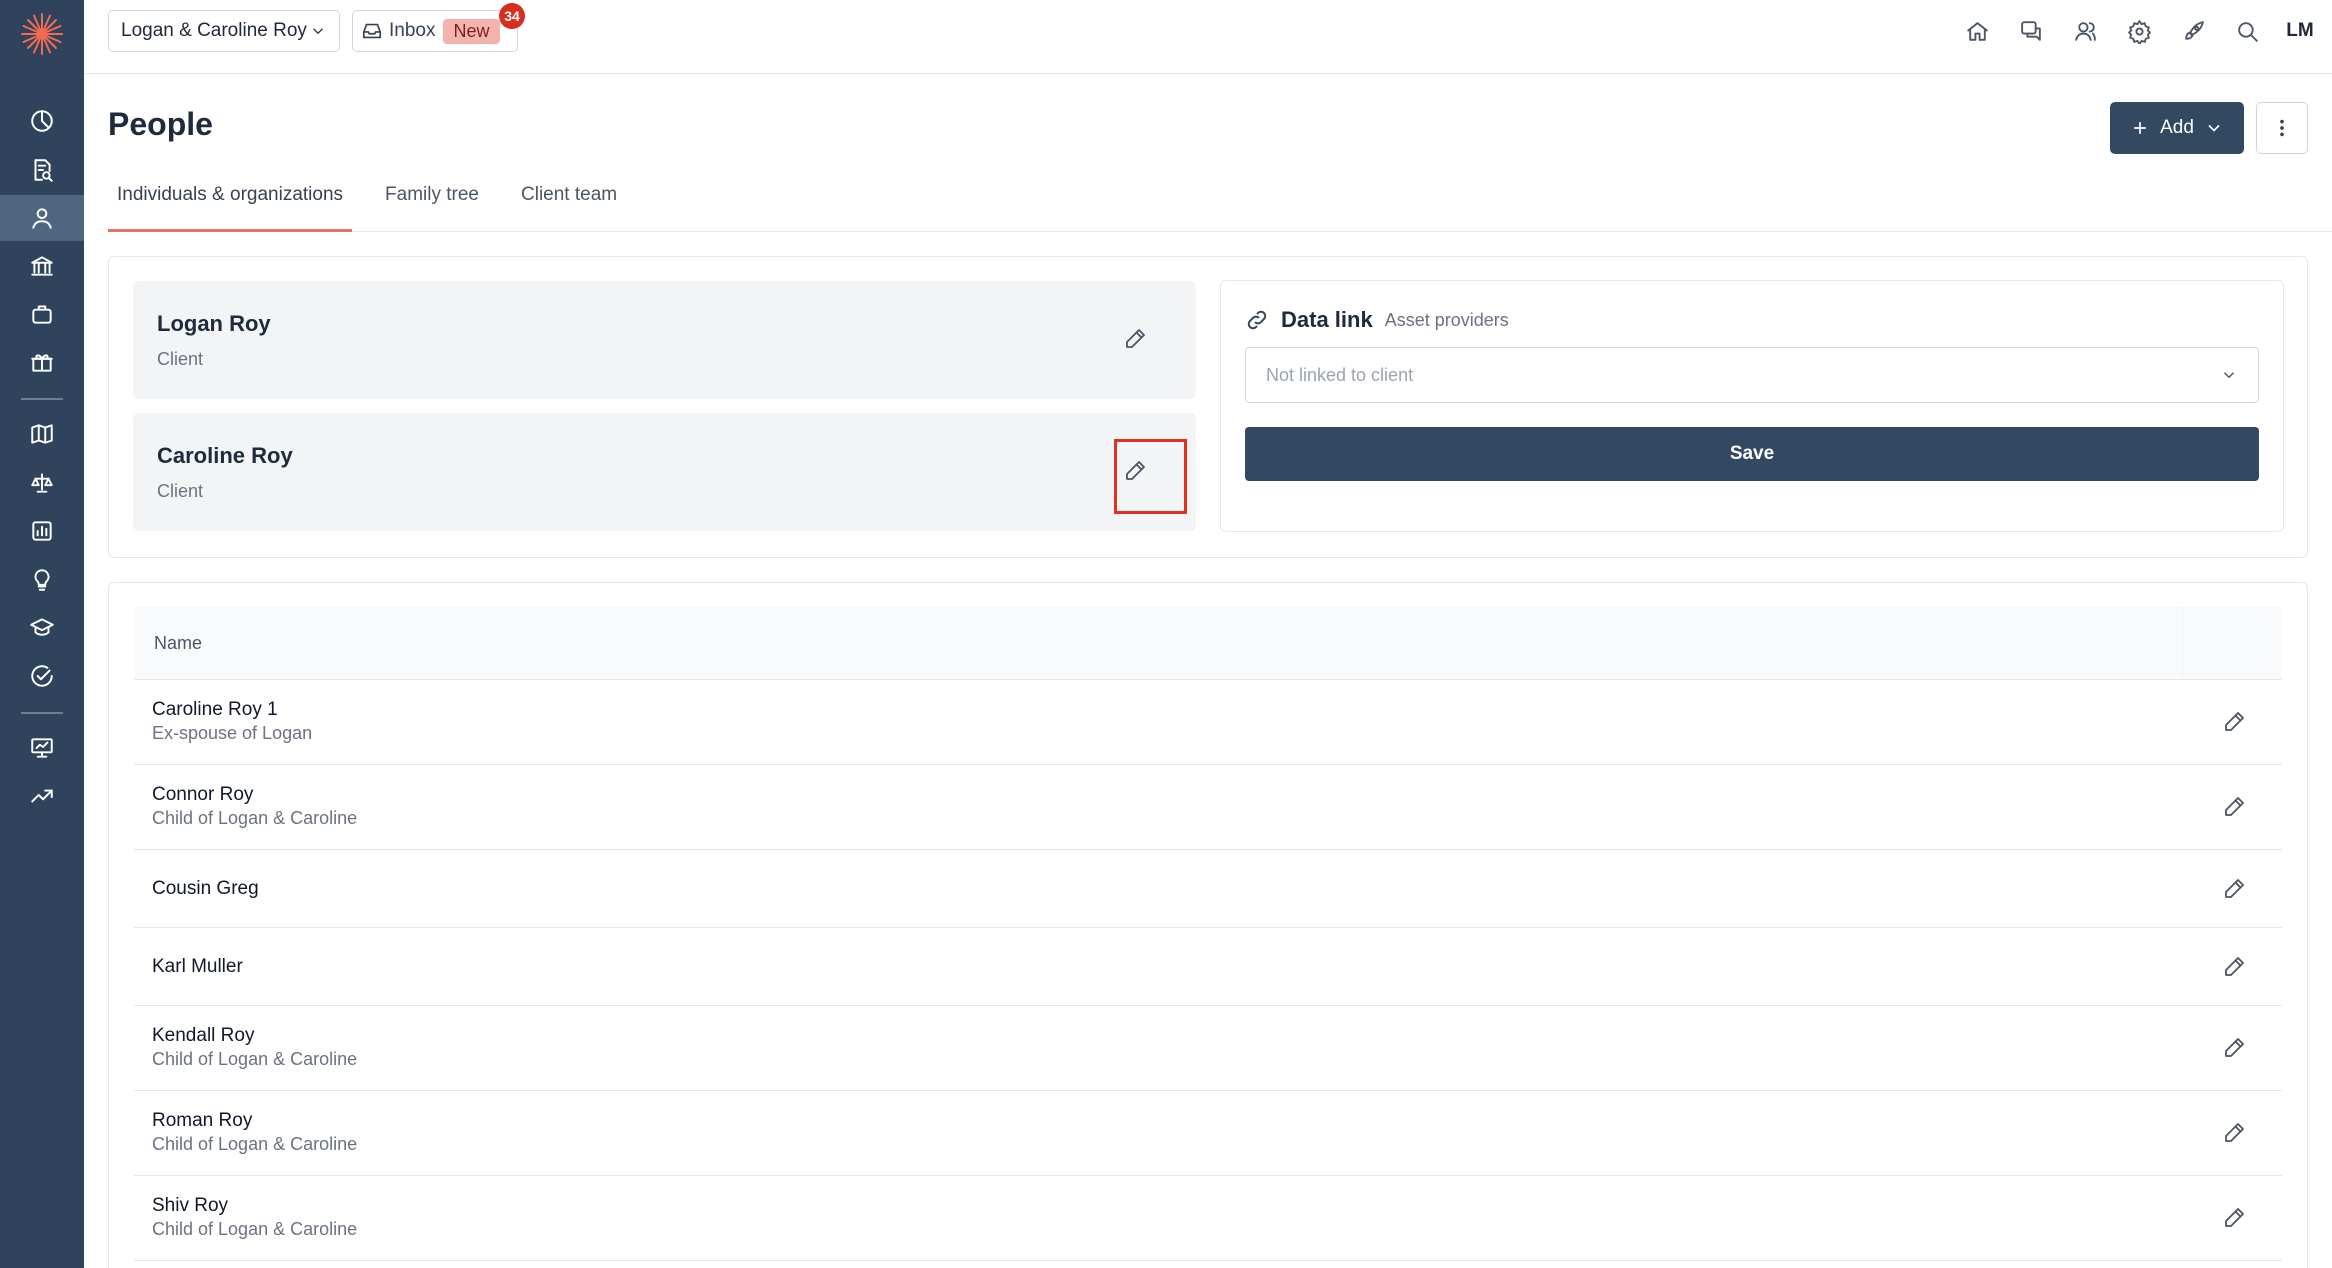 The image size is (2332, 1268). Describe the element at coordinates (372, 31) in the screenshot. I see `inbox-icon` at that location.